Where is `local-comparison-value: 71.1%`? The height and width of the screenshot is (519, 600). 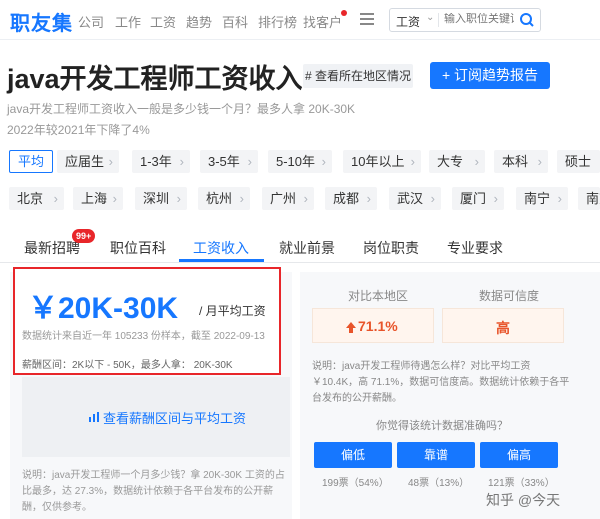
local-comparison-value: 71.1% is located at coordinates (378, 326).